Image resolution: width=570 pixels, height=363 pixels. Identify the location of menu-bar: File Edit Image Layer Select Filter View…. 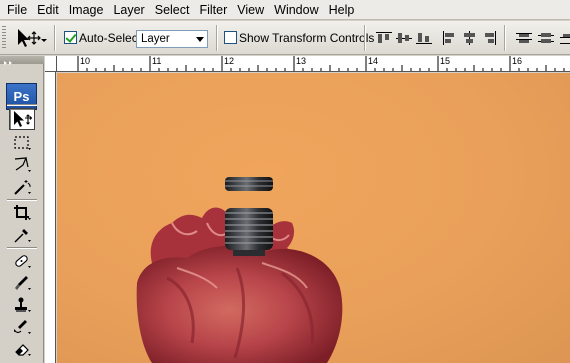
(285, 10).